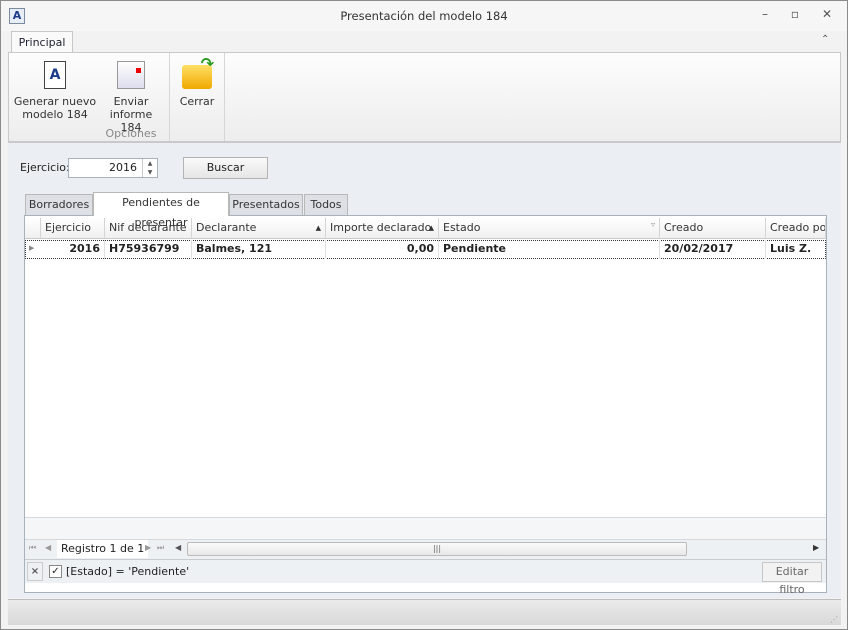 This screenshot has width=848, height=630. I want to click on cerrar-button: ↷ Cerrar, so click(197, 82).